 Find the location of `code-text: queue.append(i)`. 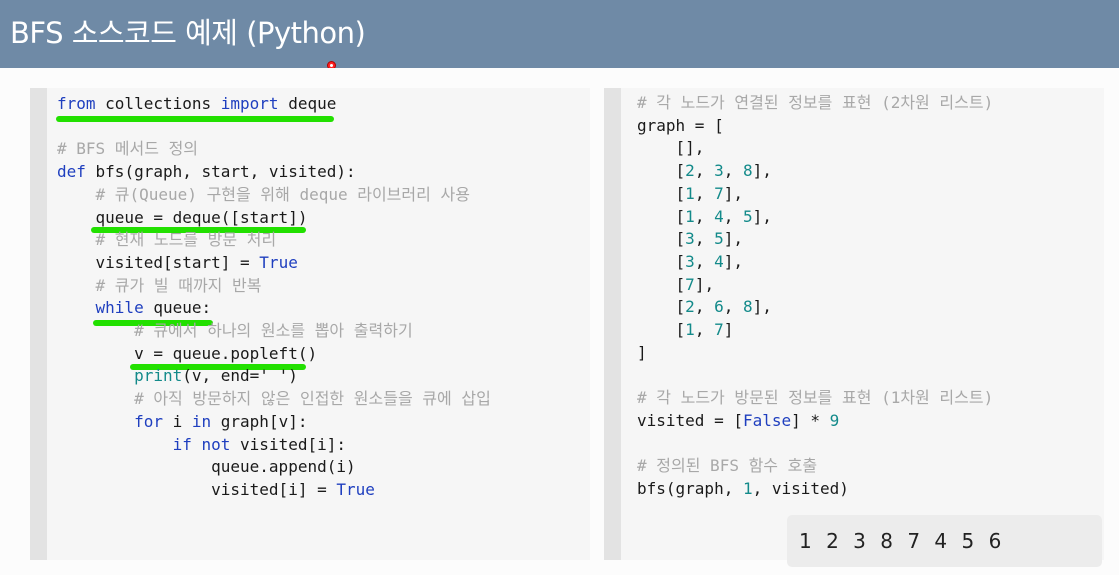

code-text: queue.append(i) is located at coordinates (283, 467).